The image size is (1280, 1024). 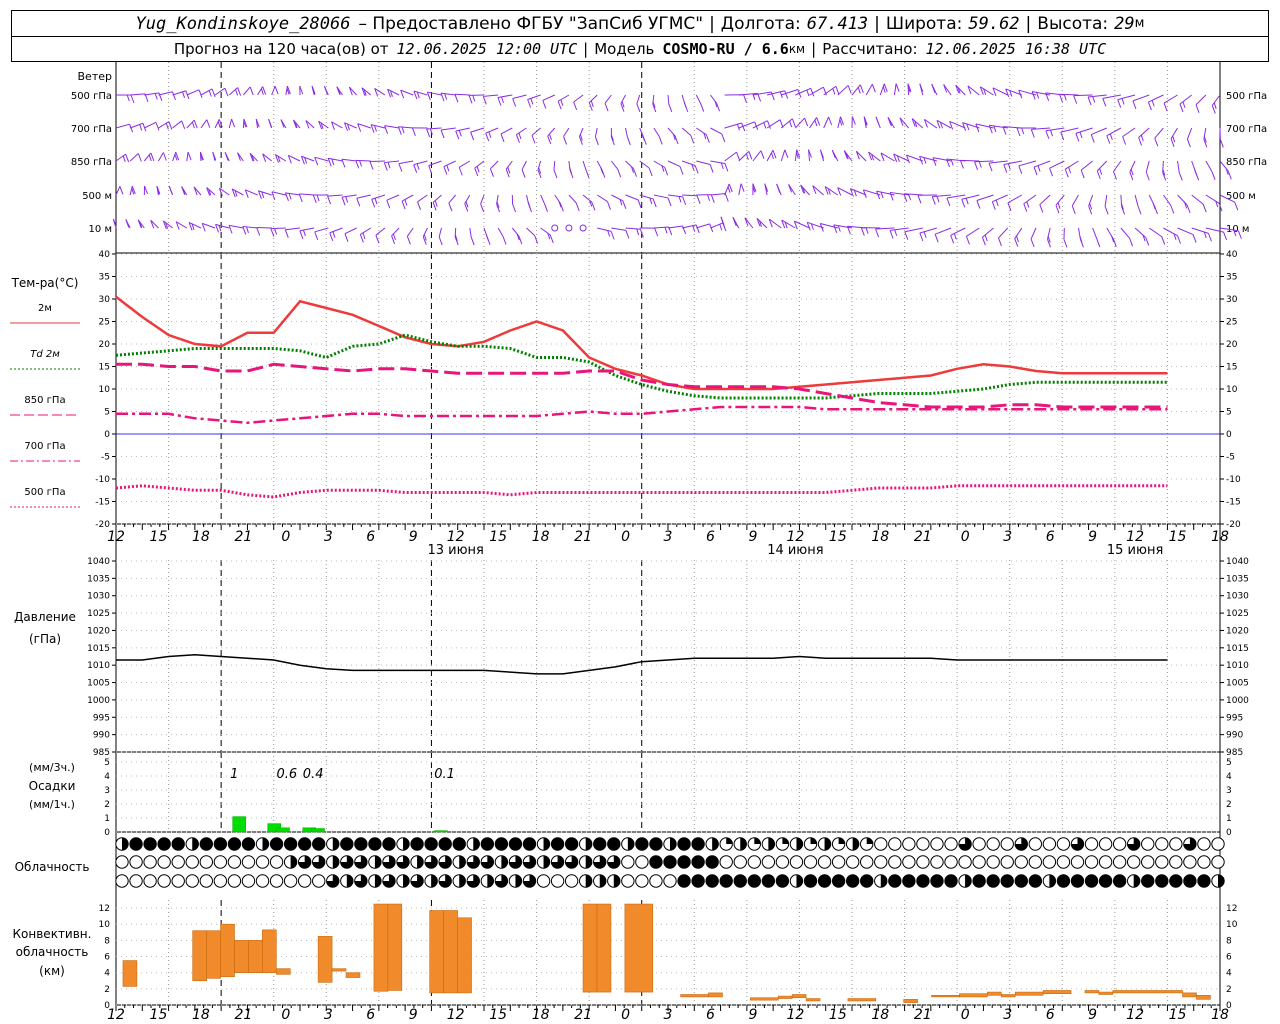 What do you see at coordinates (1233, 480) in the screenshot?
I see `temp-tick-label-right: -10` at bounding box center [1233, 480].